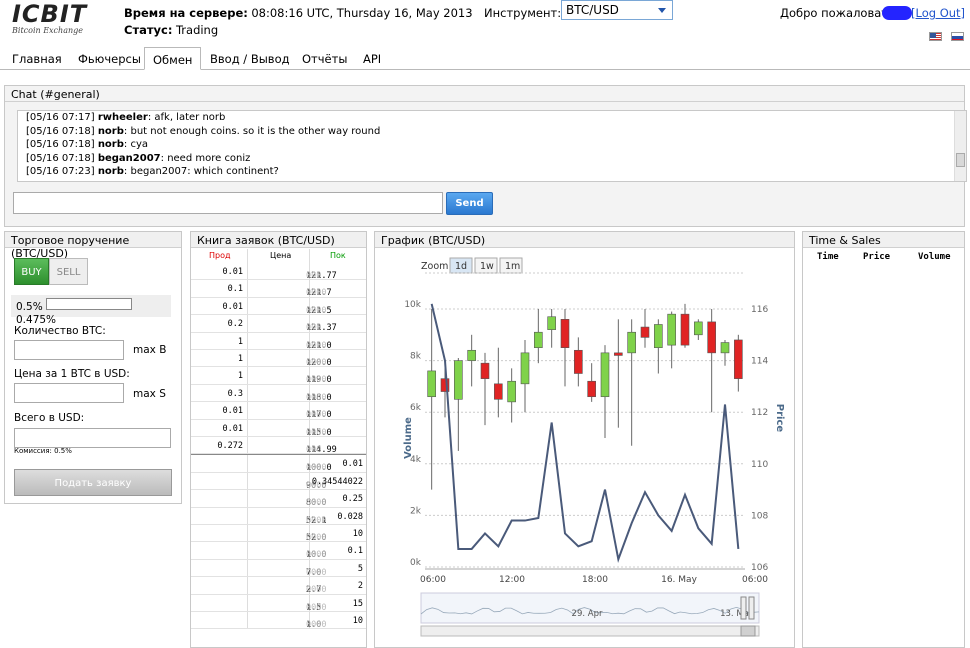 Image resolution: width=970 pixels, height=648 pixels. Describe the element at coordinates (877, 257) in the screenshot. I see `col-price: Price` at that location.